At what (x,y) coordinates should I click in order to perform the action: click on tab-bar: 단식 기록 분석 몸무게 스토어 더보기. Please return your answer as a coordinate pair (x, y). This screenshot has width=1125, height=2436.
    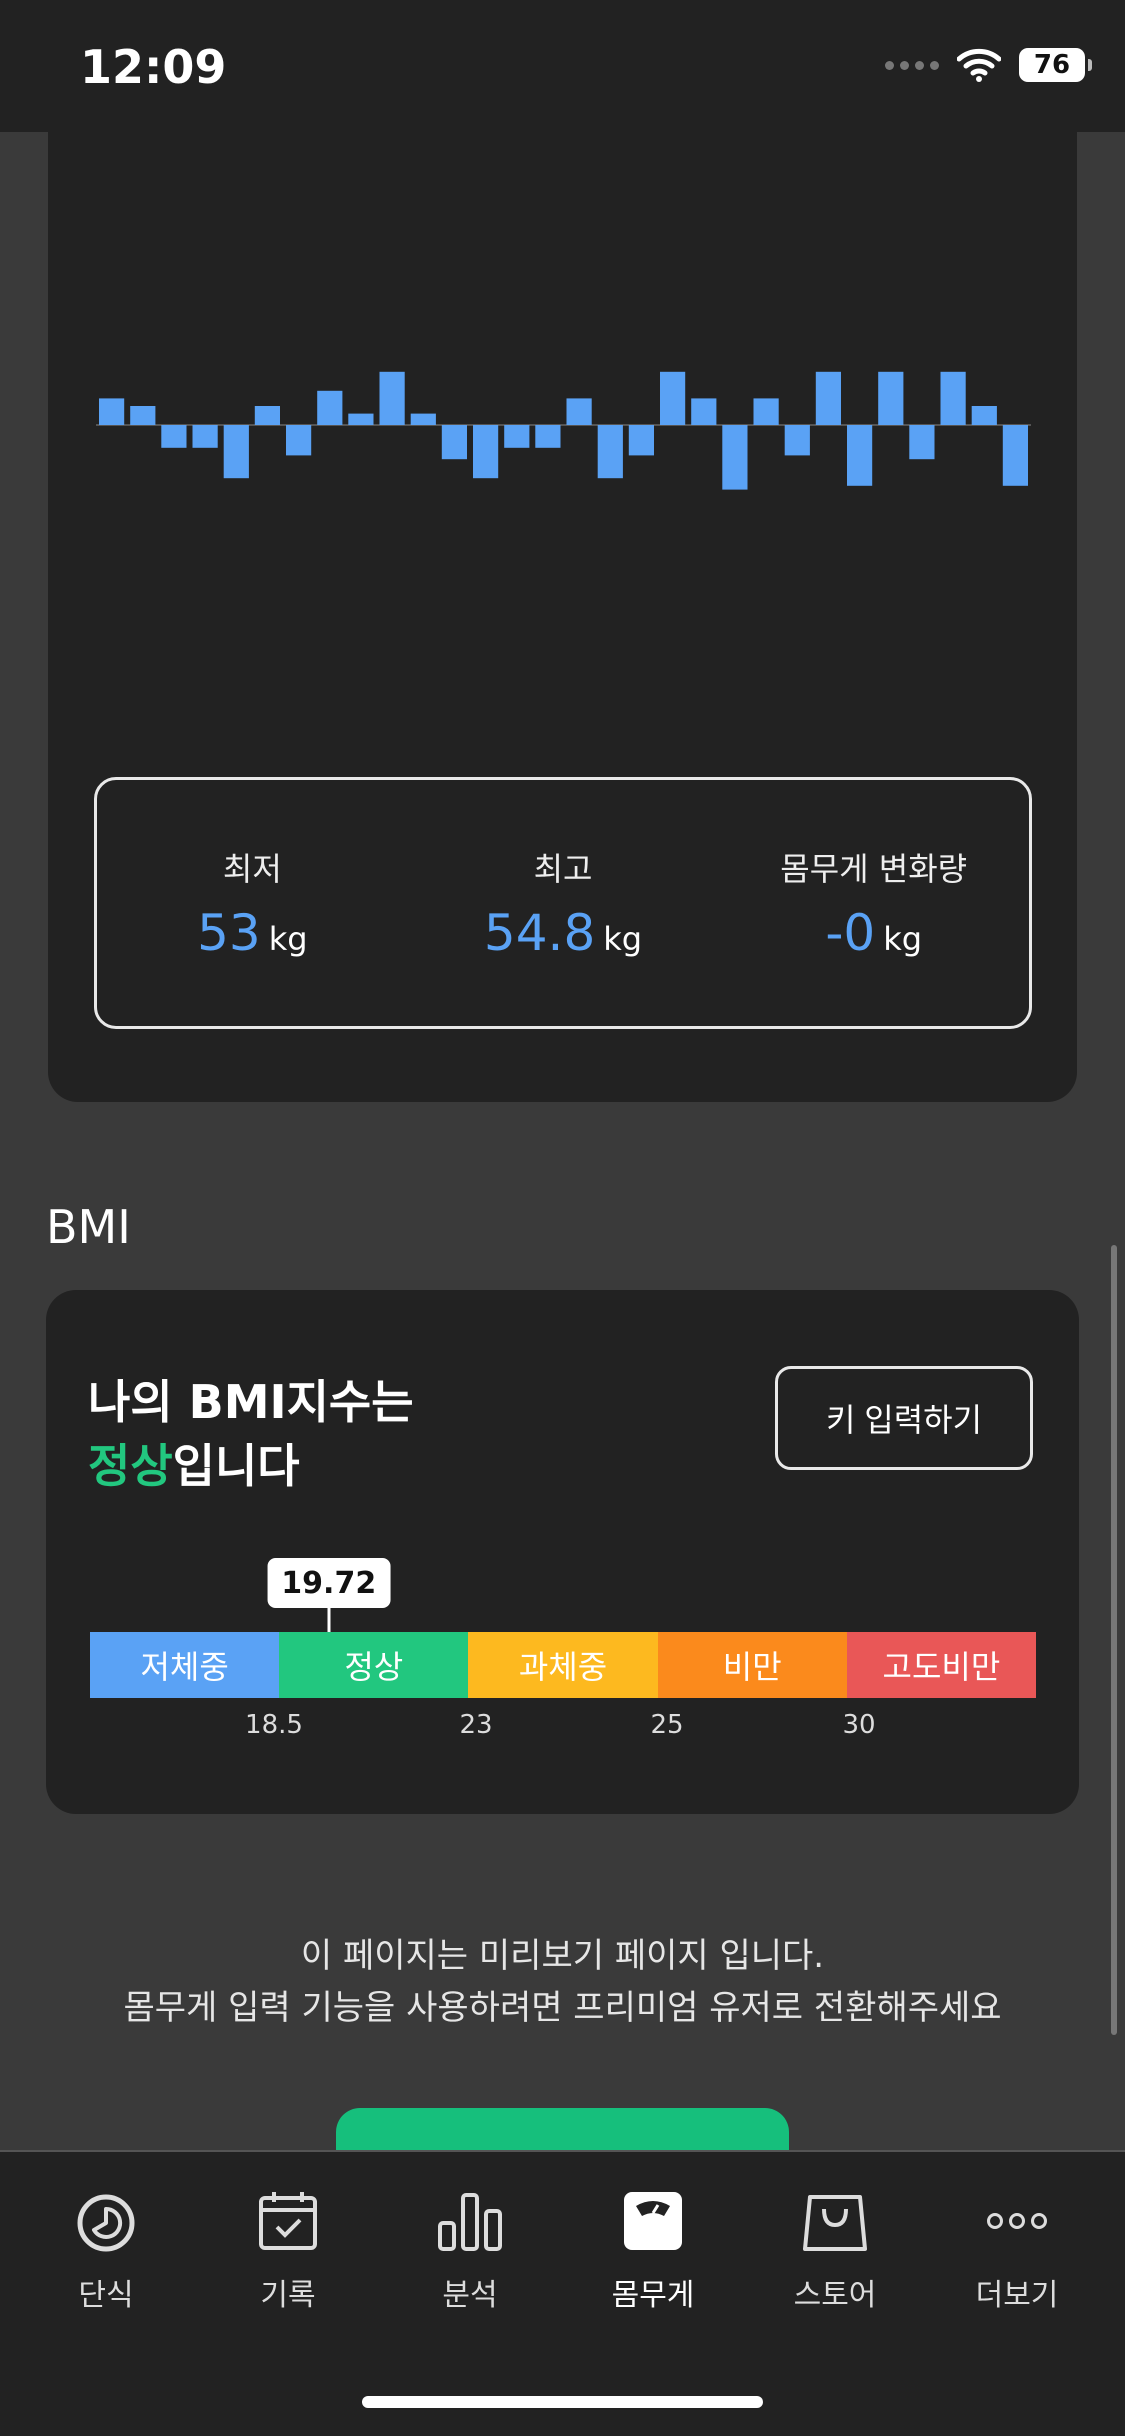
    Looking at the image, I should click on (562, 2293).